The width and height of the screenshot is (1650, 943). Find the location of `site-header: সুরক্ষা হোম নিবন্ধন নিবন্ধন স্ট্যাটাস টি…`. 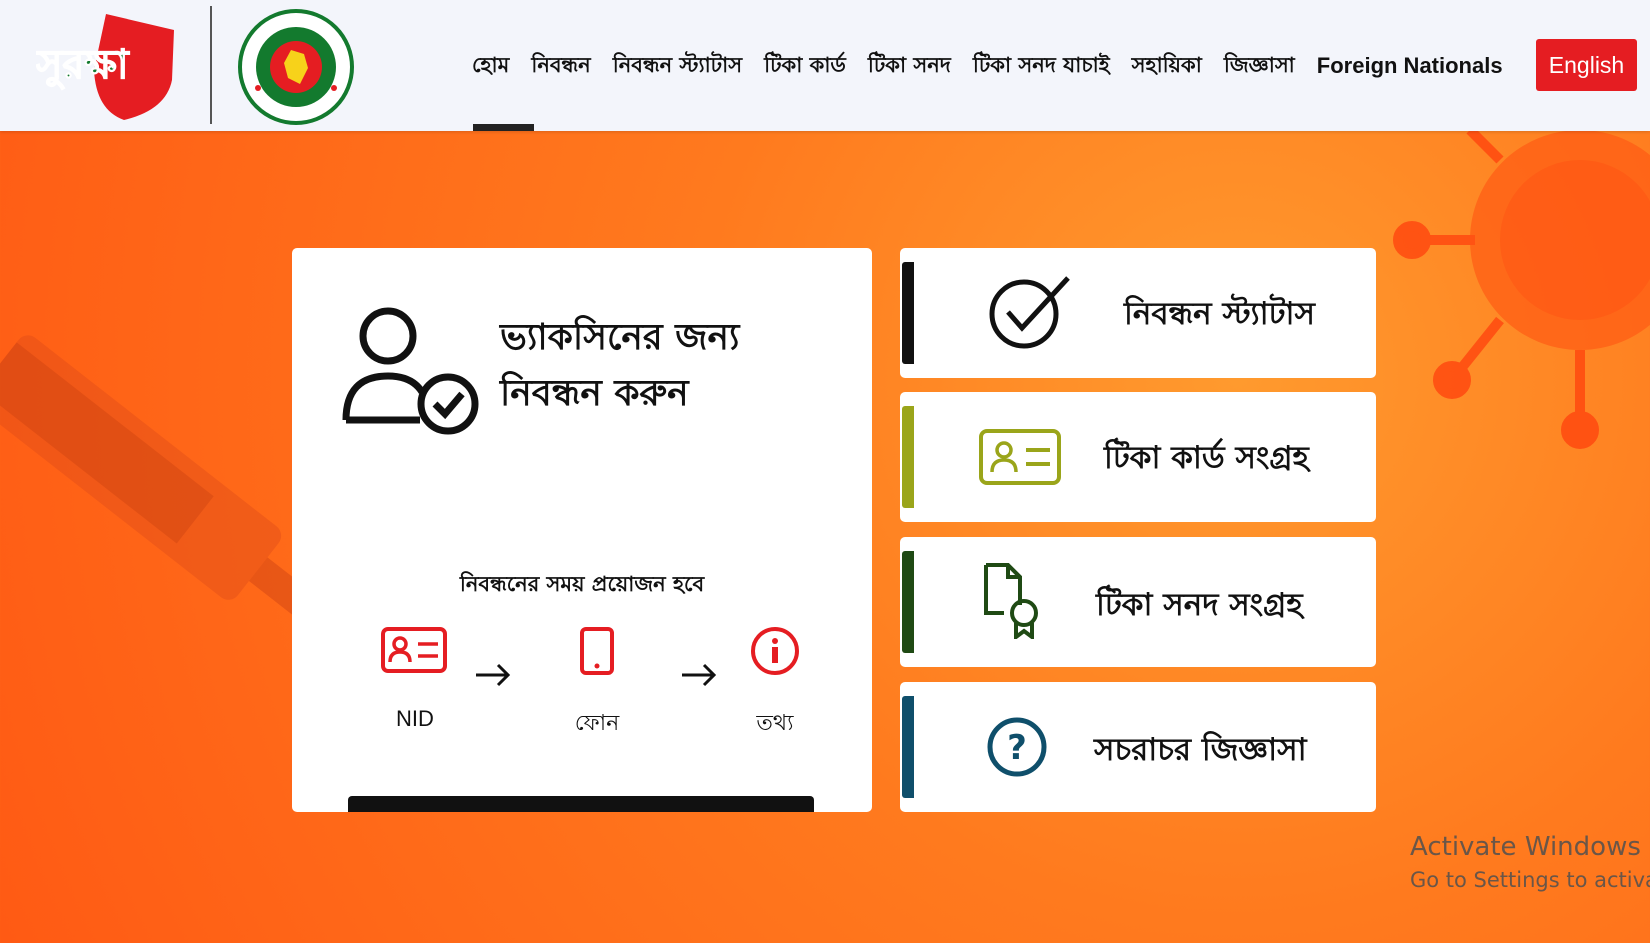

site-header: সুরক্ষা হোম নিবন্ধন নিবন্ধন স্ট্যাটাস টি… is located at coordinates (825, 65).